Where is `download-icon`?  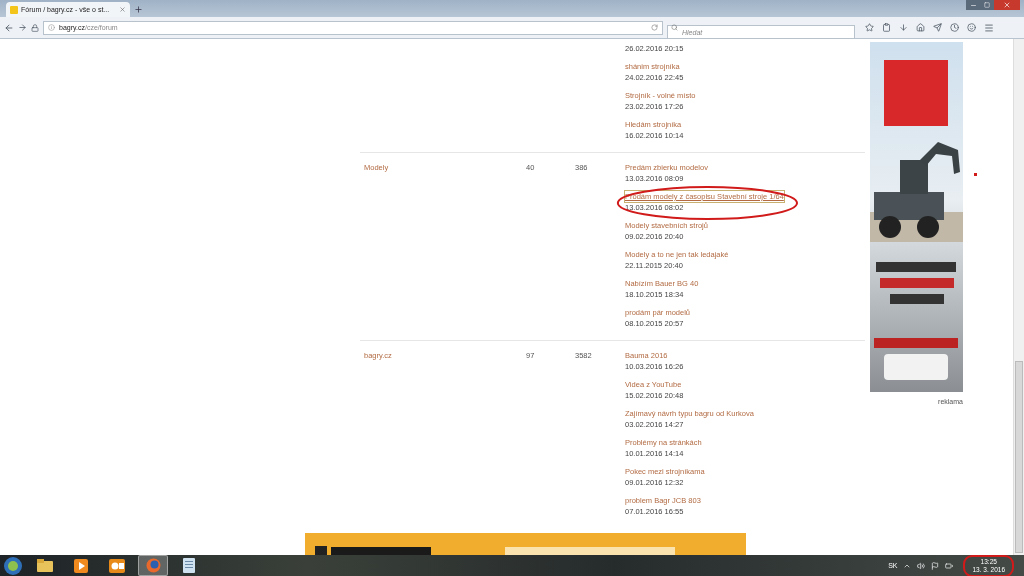
download-icon is located at coordinates (903, 27).